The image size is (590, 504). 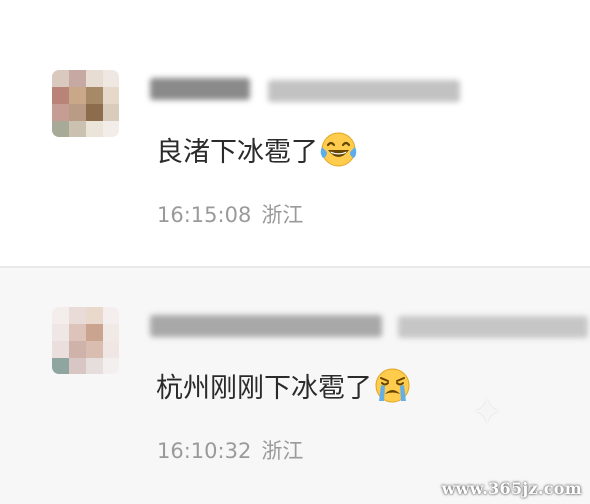 I want to click on comment-meta: 16:10:32 浙江, so click(x=230, y=450).